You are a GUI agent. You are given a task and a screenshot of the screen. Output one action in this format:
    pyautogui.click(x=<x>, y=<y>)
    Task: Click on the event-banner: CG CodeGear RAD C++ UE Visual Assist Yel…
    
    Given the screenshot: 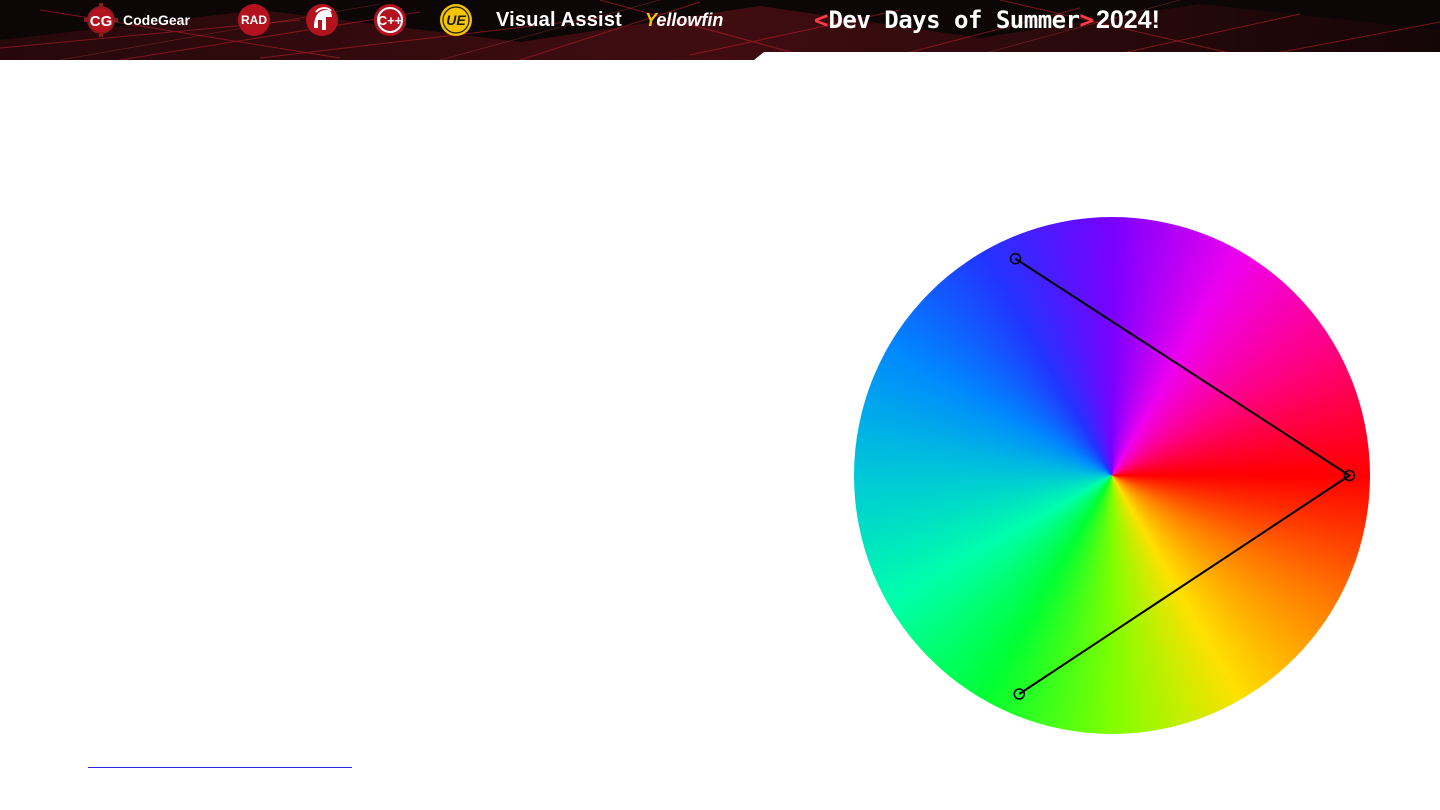 What is the action you would take?
    pyautogui.click(x=720, y=30)
    